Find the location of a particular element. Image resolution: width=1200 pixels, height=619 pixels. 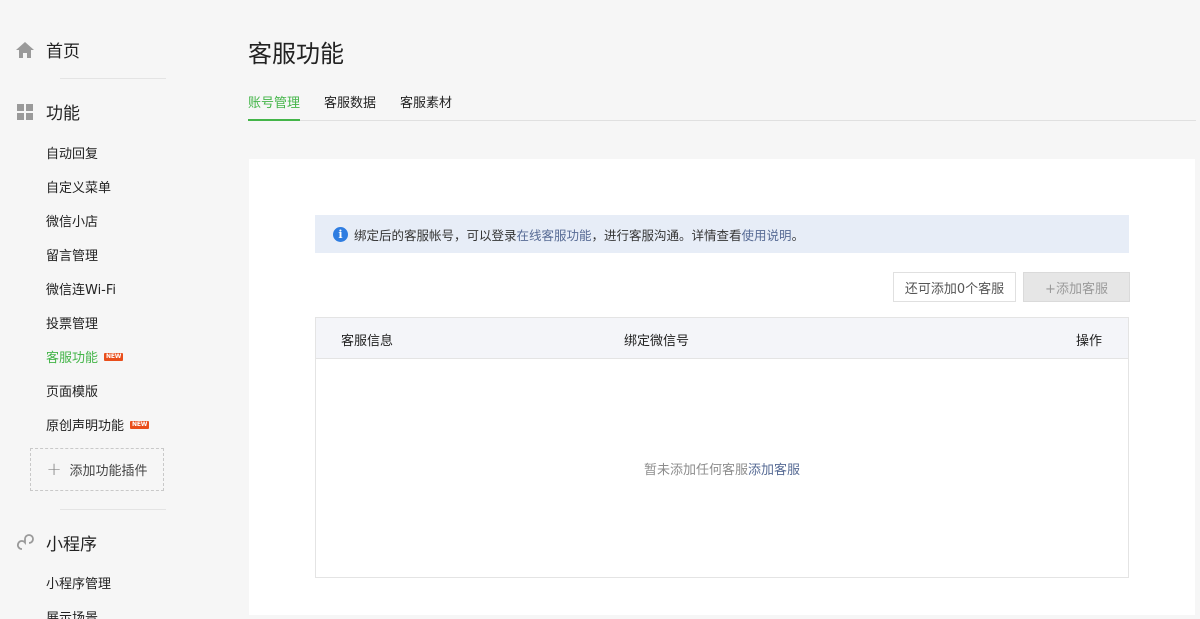

sidebar-item-label: 微信小店 is located at coordinates (72, 222).